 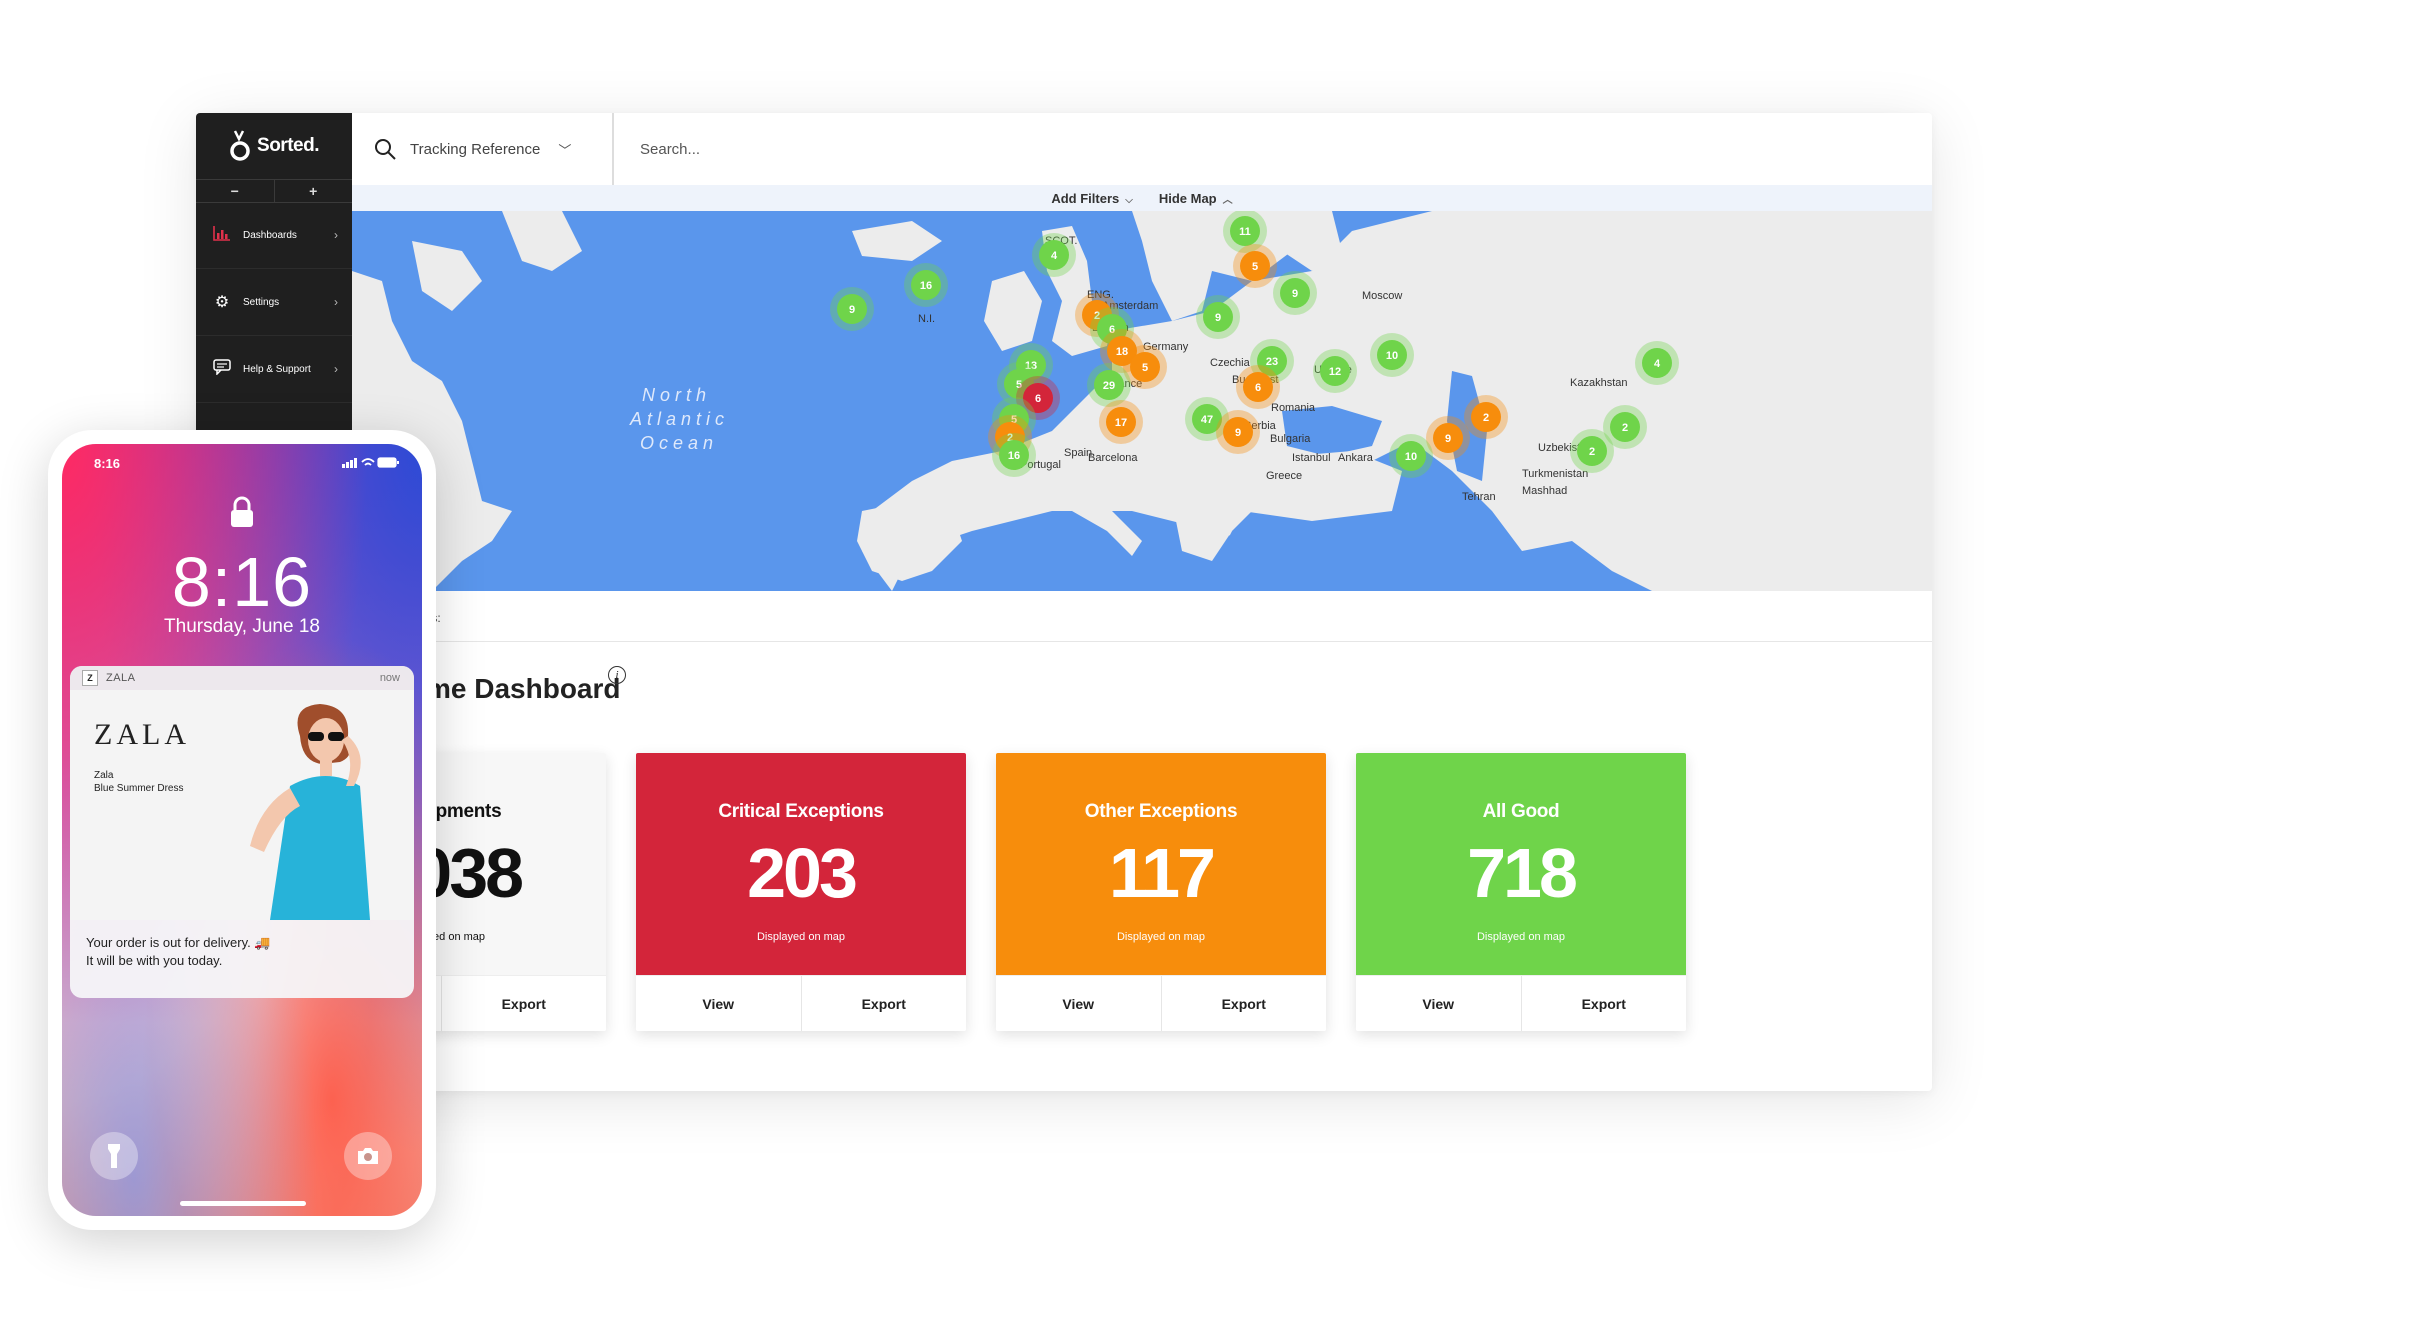 What do you see at coordinates (1258, 387) in the screenshot?
I see `map-cluster-marker: 6` at bounding box center [1258, 387].